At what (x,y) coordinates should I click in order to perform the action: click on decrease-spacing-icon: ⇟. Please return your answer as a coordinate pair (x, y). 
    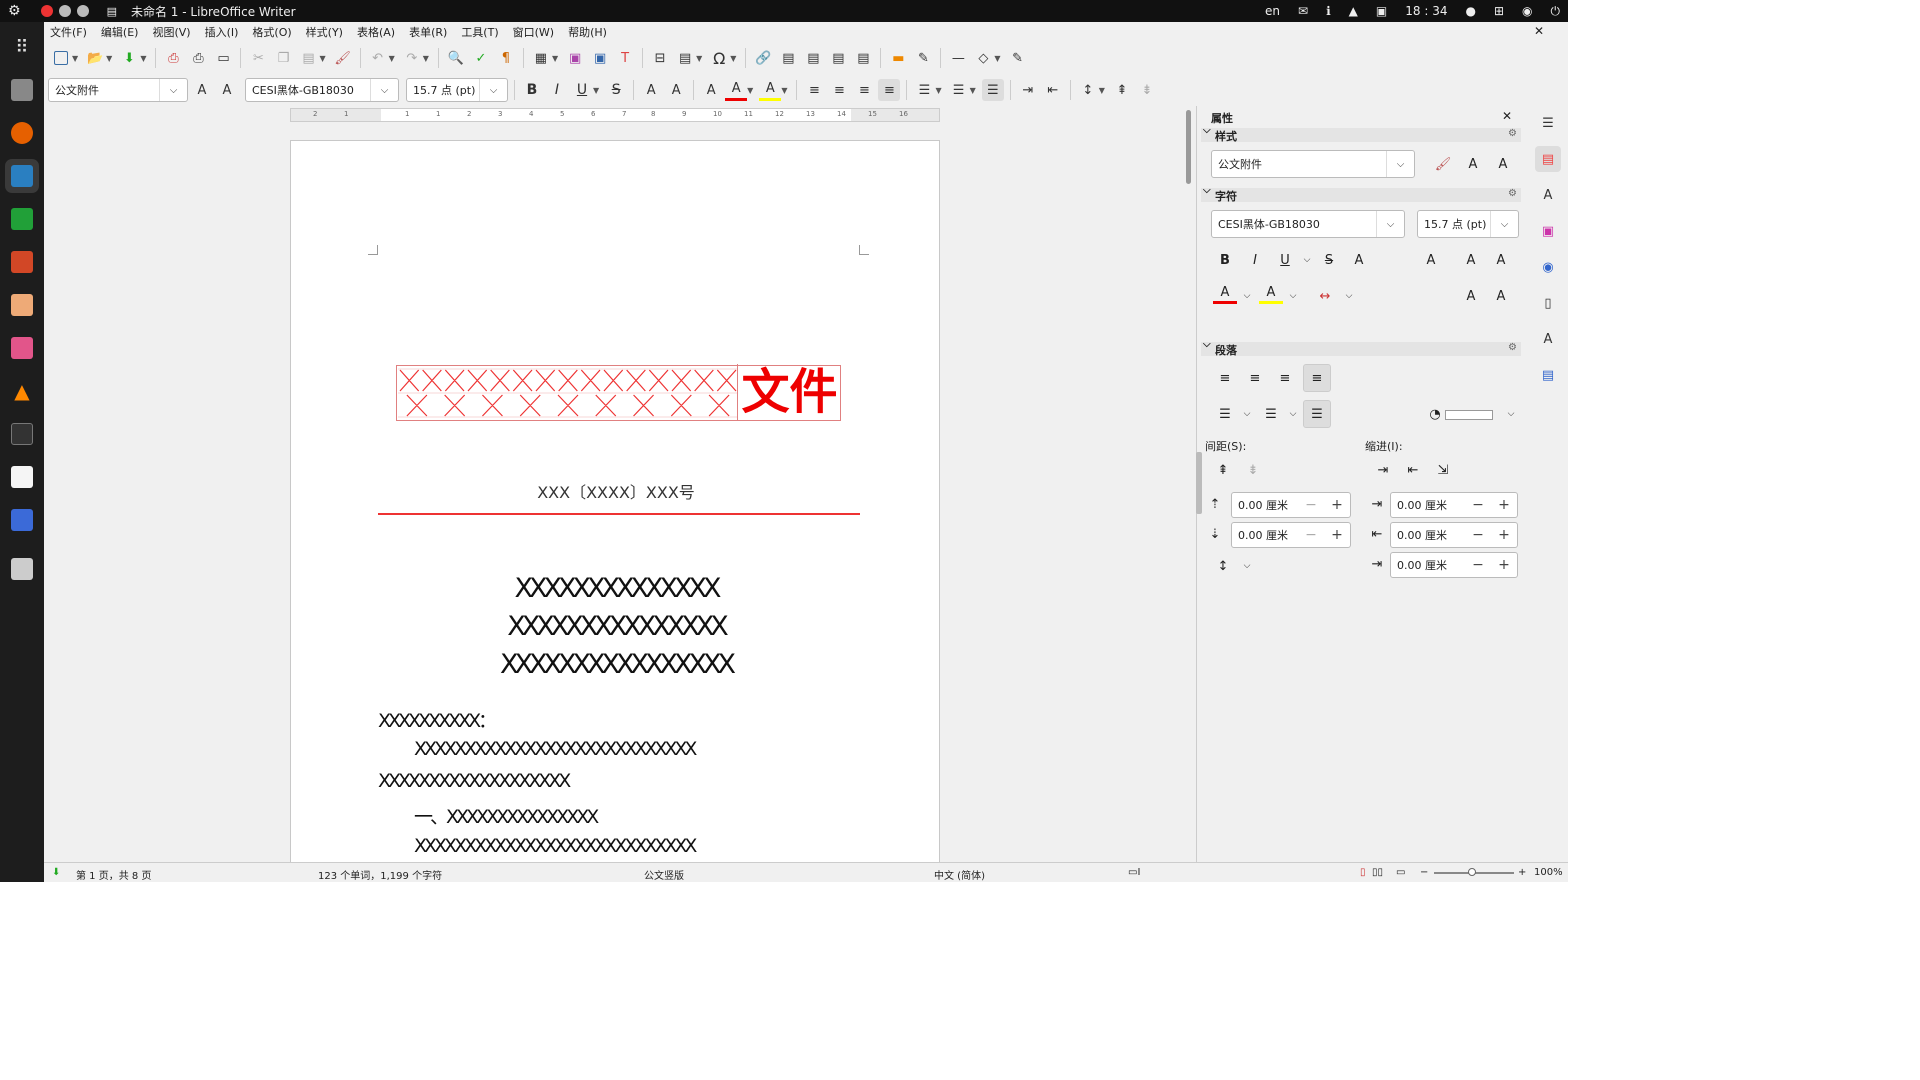
    Looking at the image, I should click on (1253, 470).